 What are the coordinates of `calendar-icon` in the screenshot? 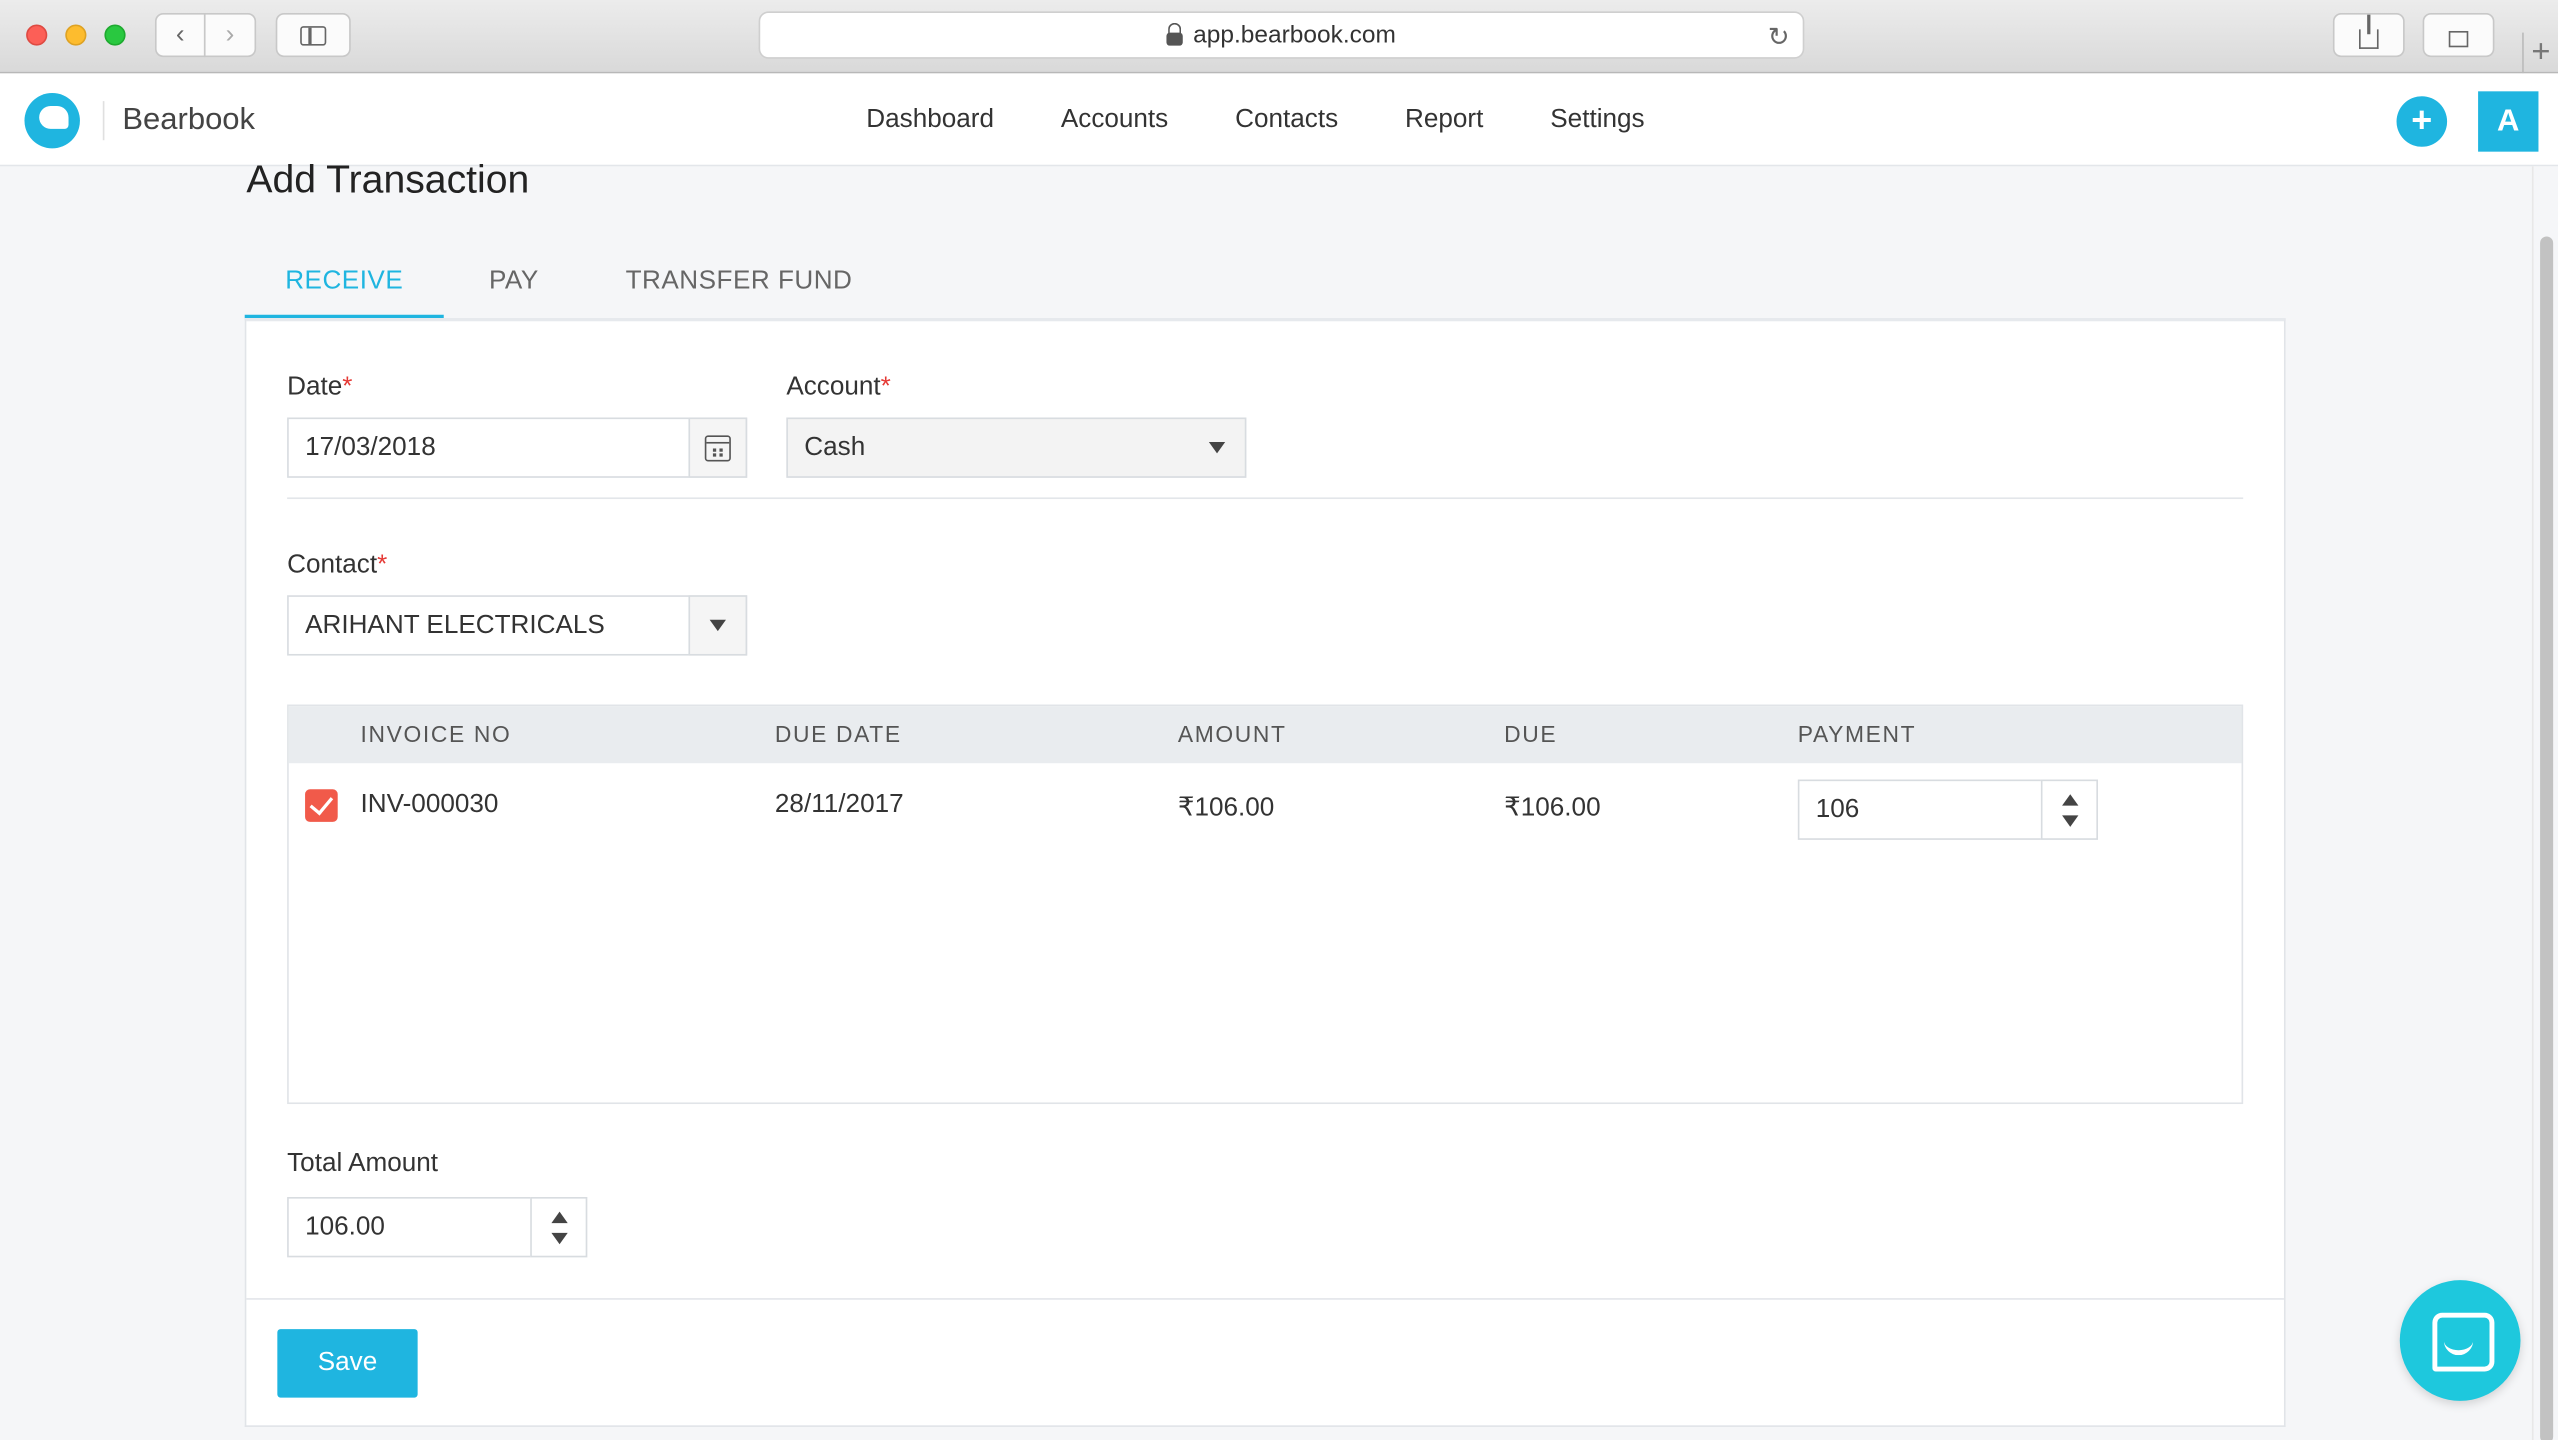 It's located at (717, 447).